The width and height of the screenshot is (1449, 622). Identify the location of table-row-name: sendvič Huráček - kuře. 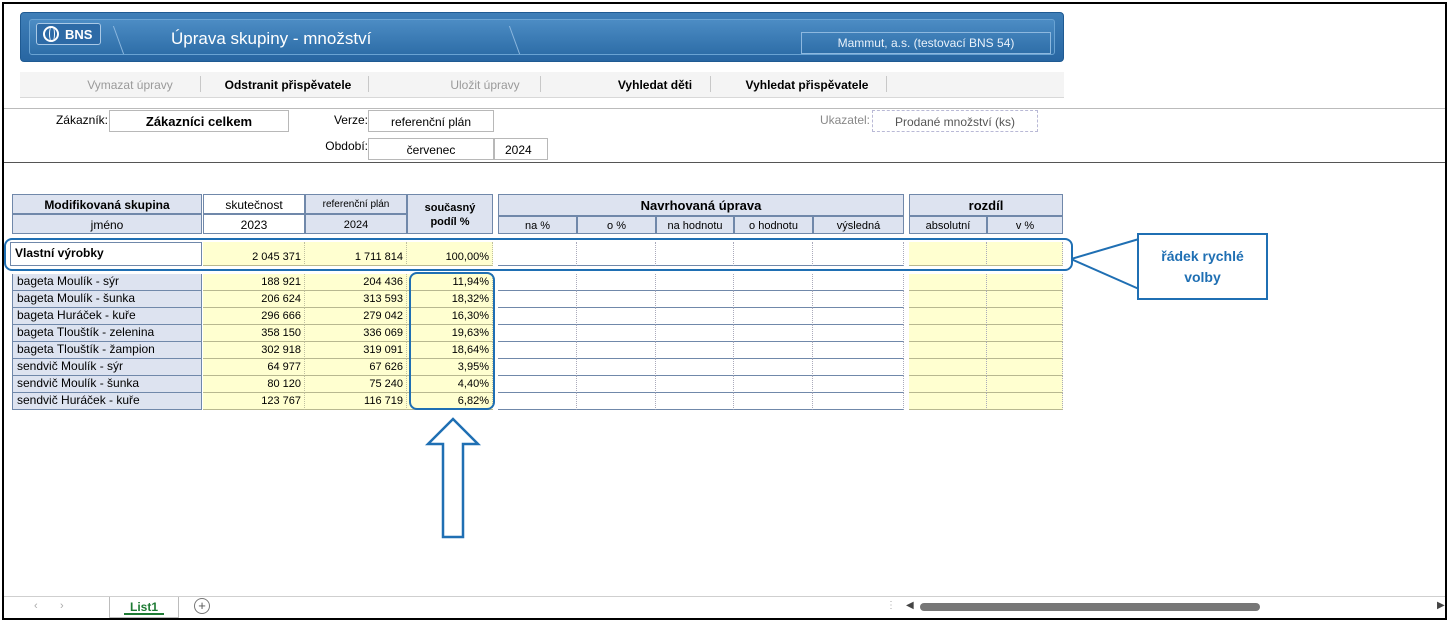
(107, 401).